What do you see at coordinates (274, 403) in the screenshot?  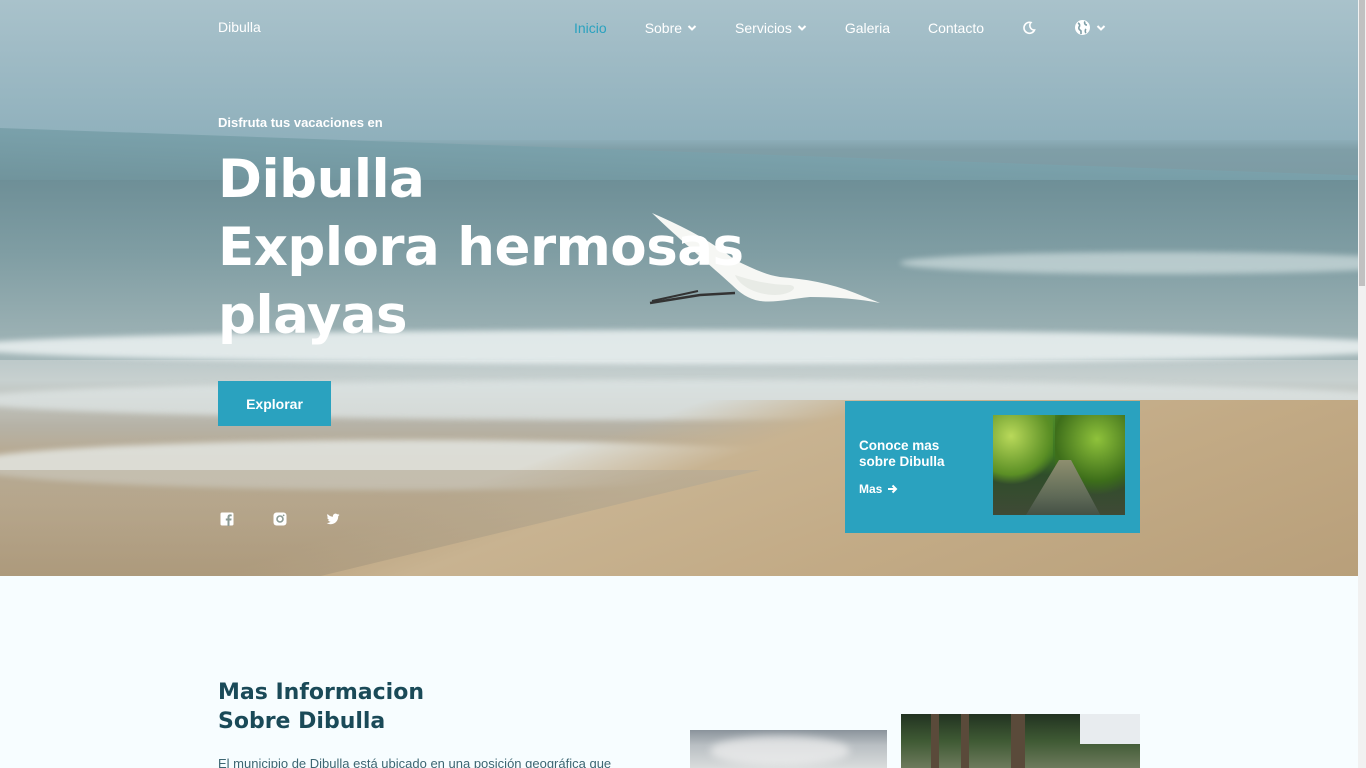 I see `explore-button: Explorar` at bounding box center [274, 403].